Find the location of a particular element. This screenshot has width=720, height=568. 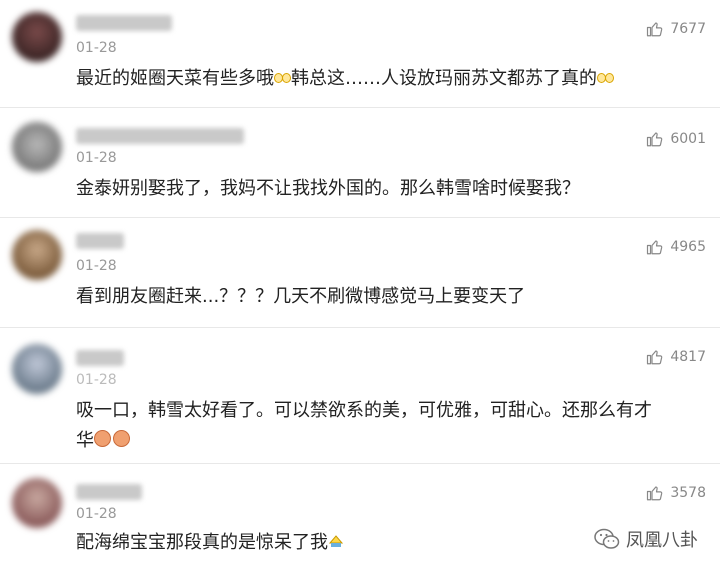

like-button: 6001 is located at coordinates (676, 139).